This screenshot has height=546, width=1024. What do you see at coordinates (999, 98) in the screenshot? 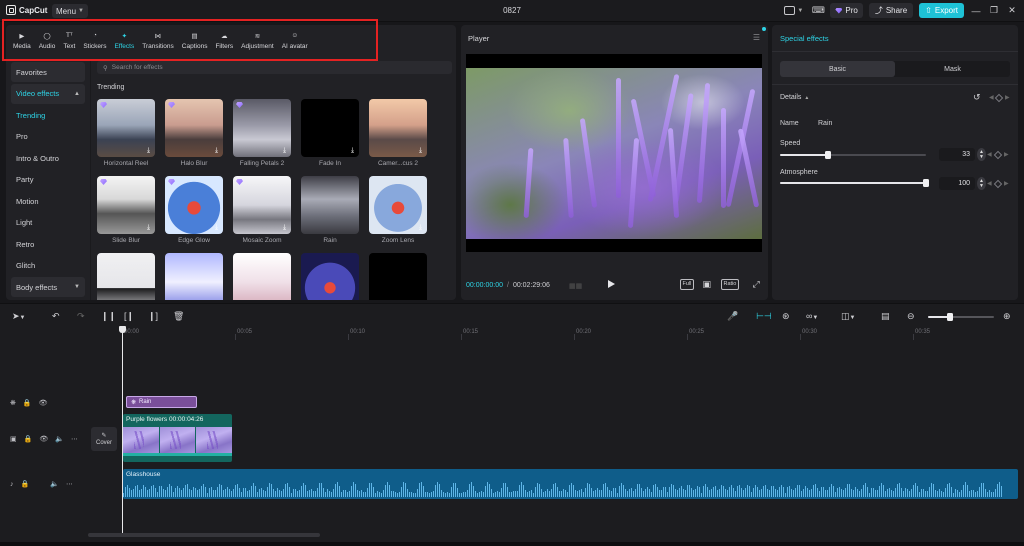
I see `keyframe-icon` at bounding box center [999, 98].